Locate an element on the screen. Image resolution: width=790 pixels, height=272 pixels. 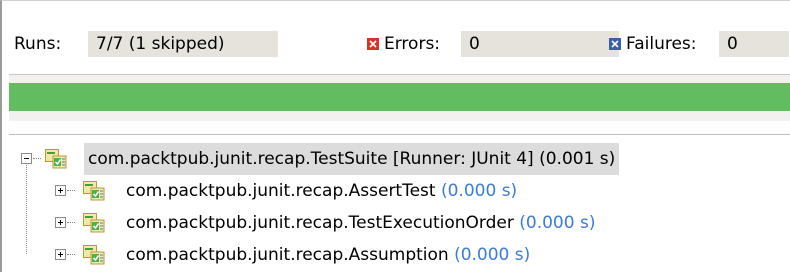
failures-label: Failures: is located at coordinates (661, 44).